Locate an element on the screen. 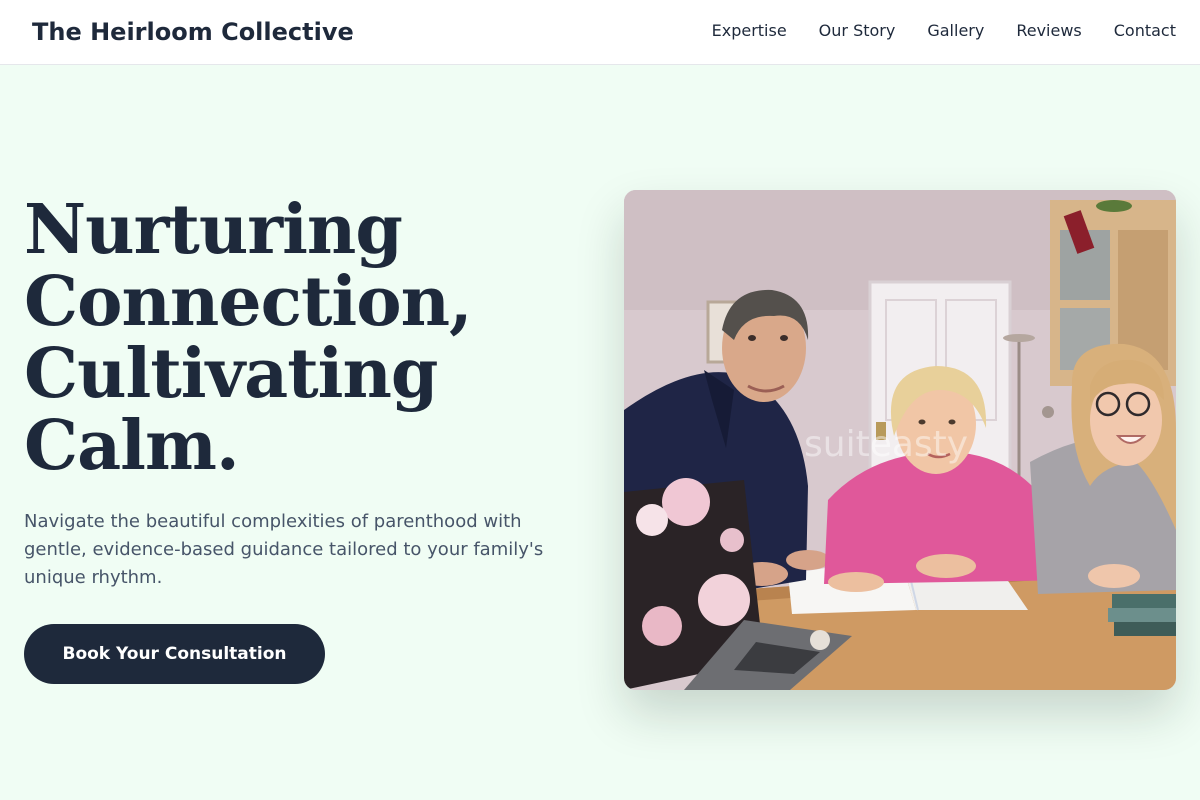 The image size is (1200, 800). brand-logo: The Heirloom Collective is located at coordinates (193, 32).